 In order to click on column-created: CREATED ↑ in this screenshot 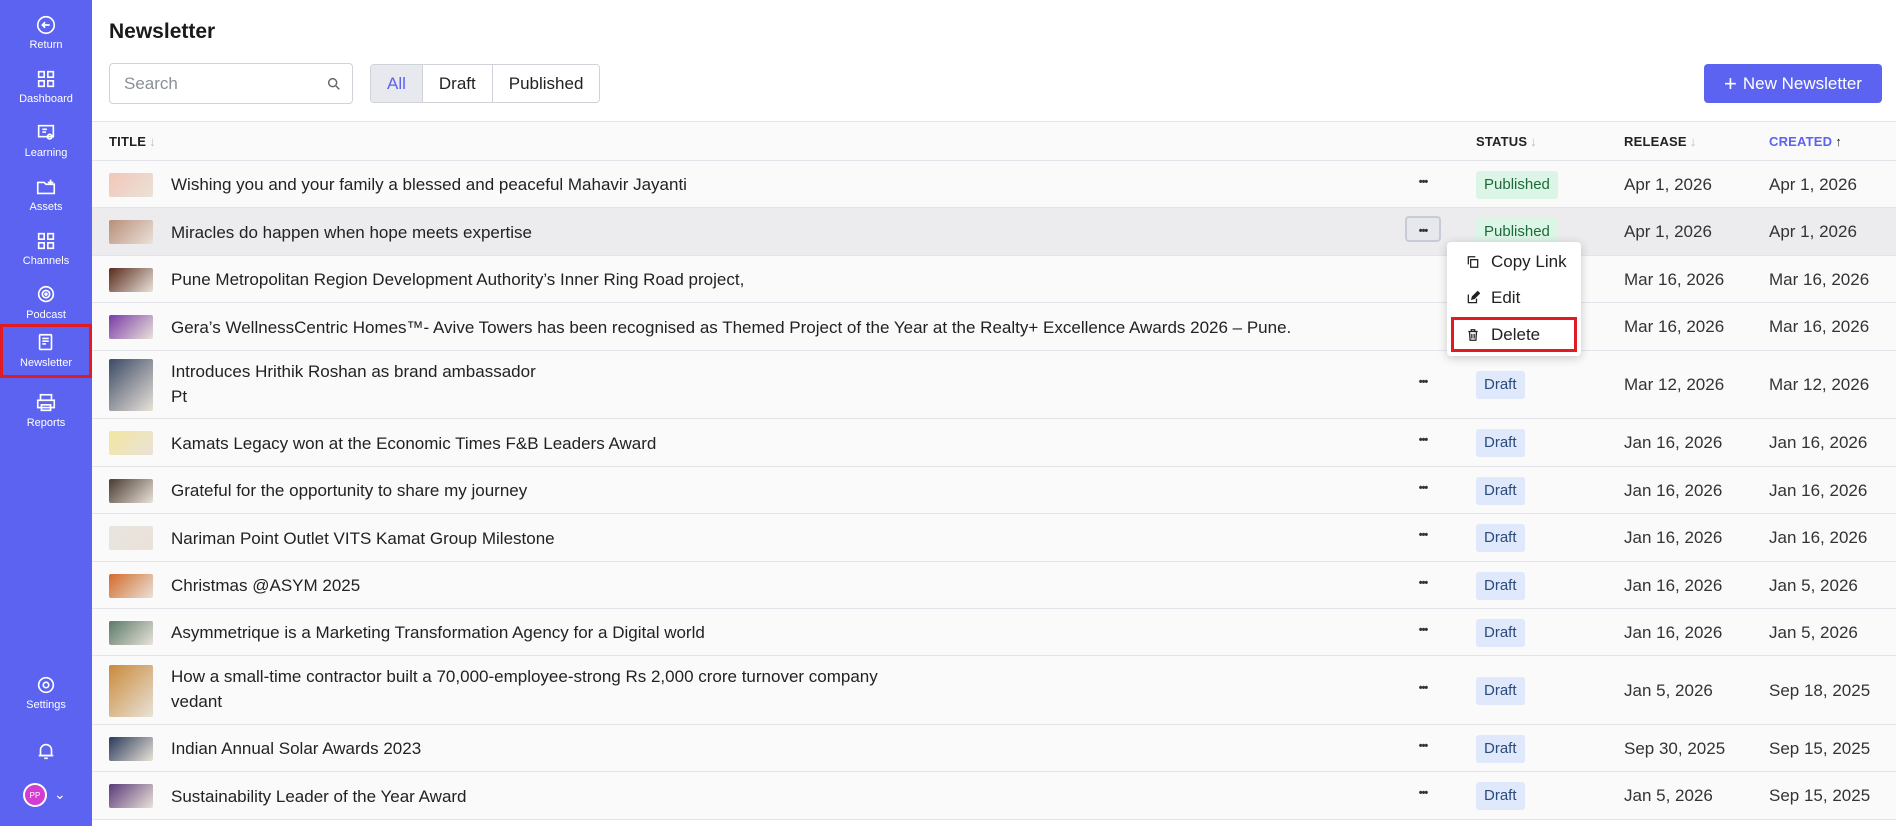, I will do `click(1805, 141)`.